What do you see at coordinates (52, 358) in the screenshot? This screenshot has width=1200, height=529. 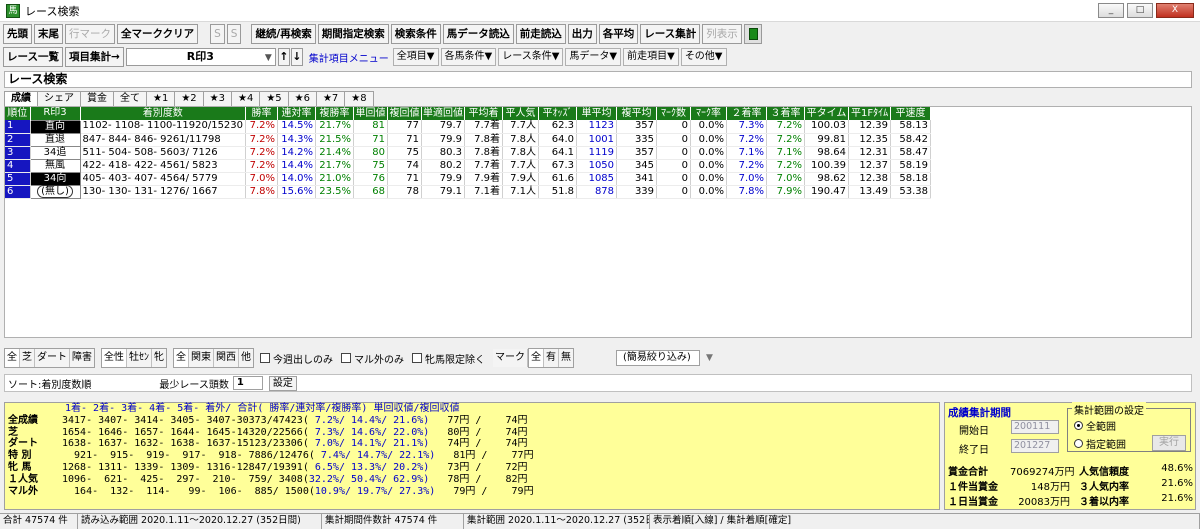 I see `surface-filter-2: ダート` at bounding box center [52, 358].